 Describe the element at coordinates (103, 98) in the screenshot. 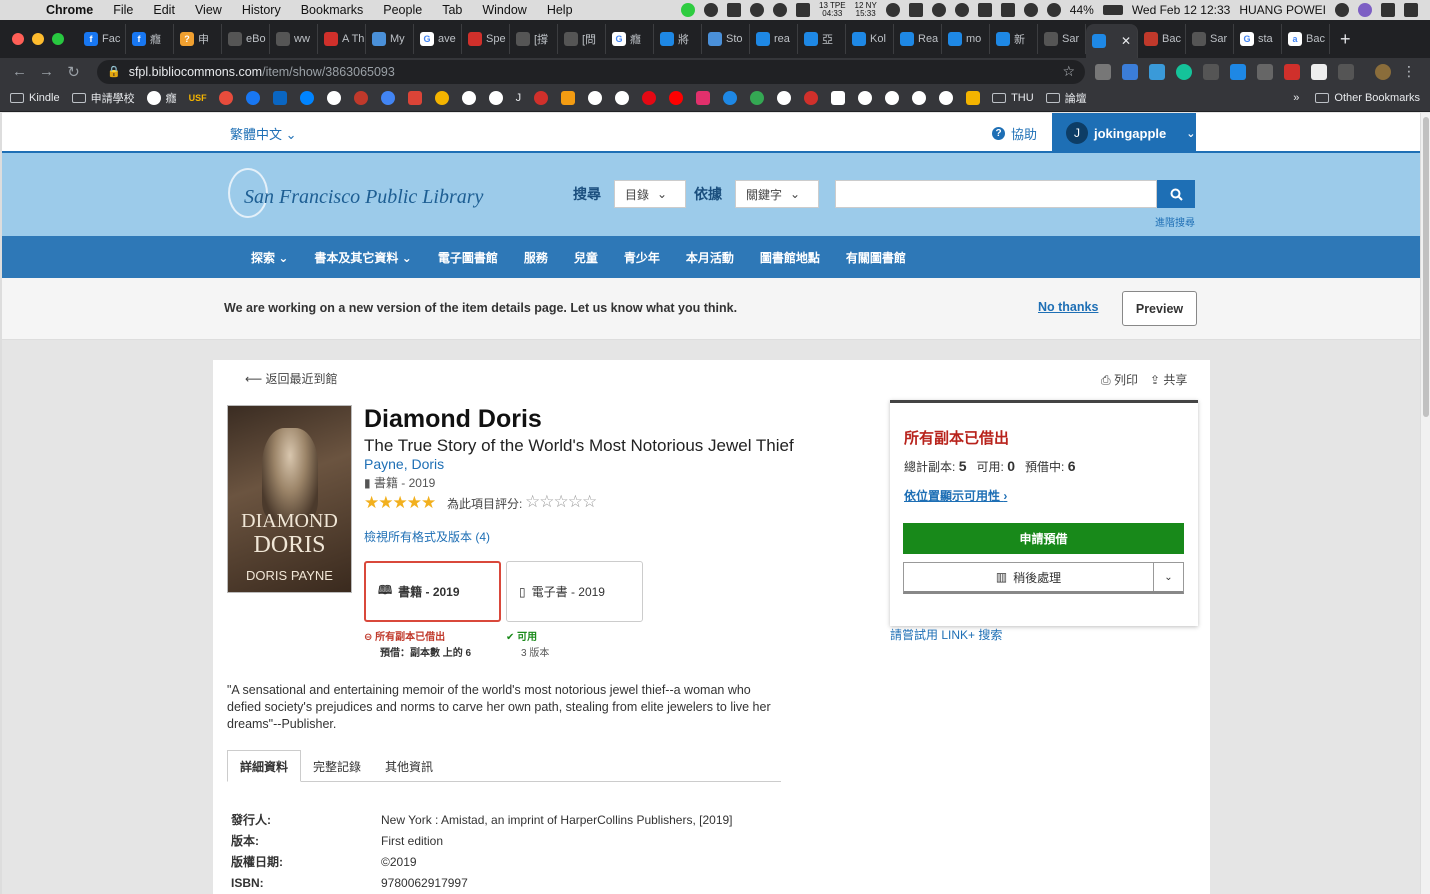

I see `bookmark-folder-school: 申請學校` at that location.